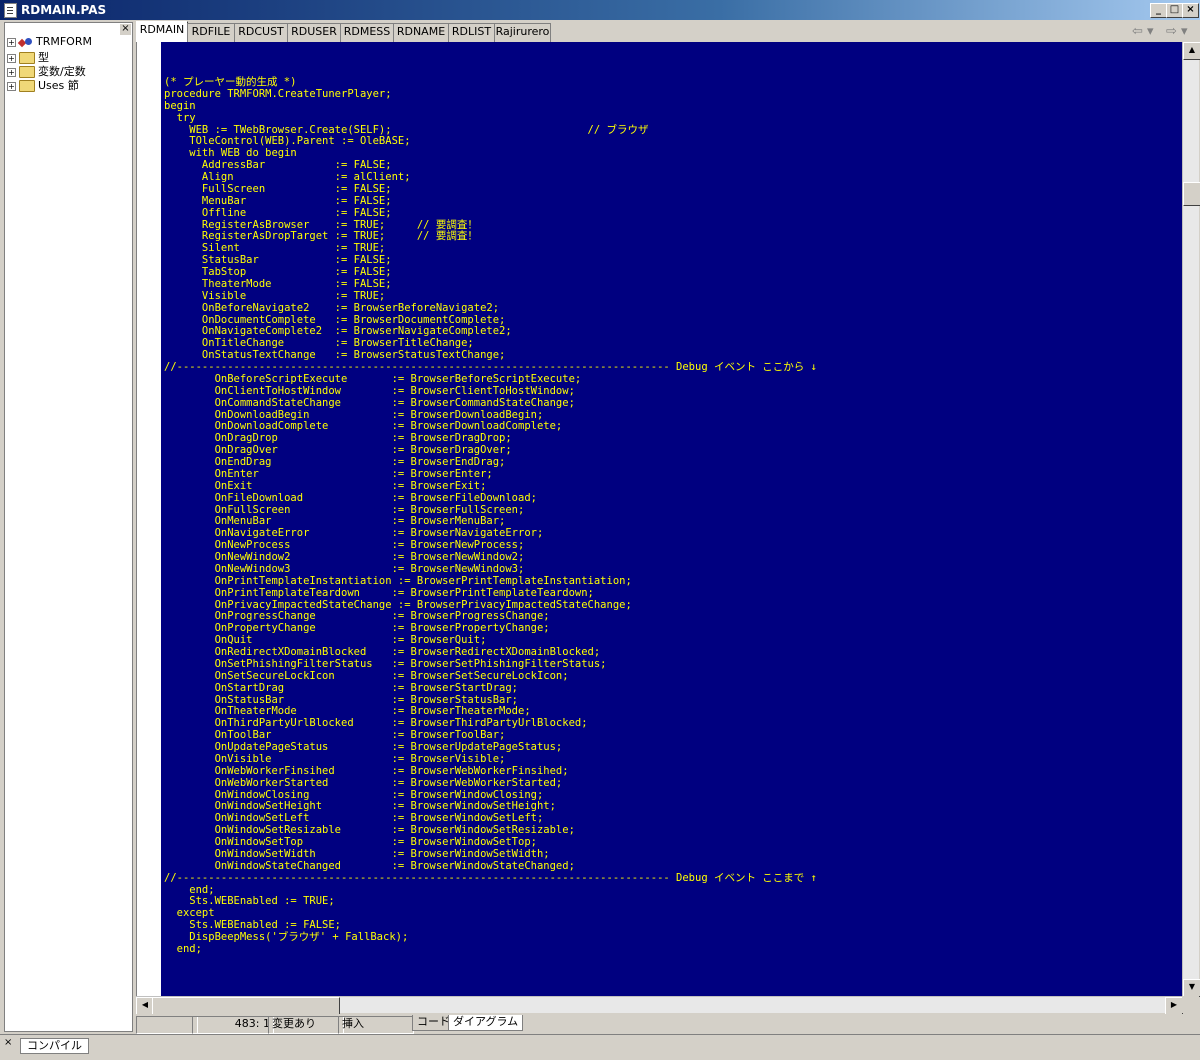  What do you see at coordinates (27, 86) in the screenshot?
I see `folder-icon` at bounding box center [27, 86].